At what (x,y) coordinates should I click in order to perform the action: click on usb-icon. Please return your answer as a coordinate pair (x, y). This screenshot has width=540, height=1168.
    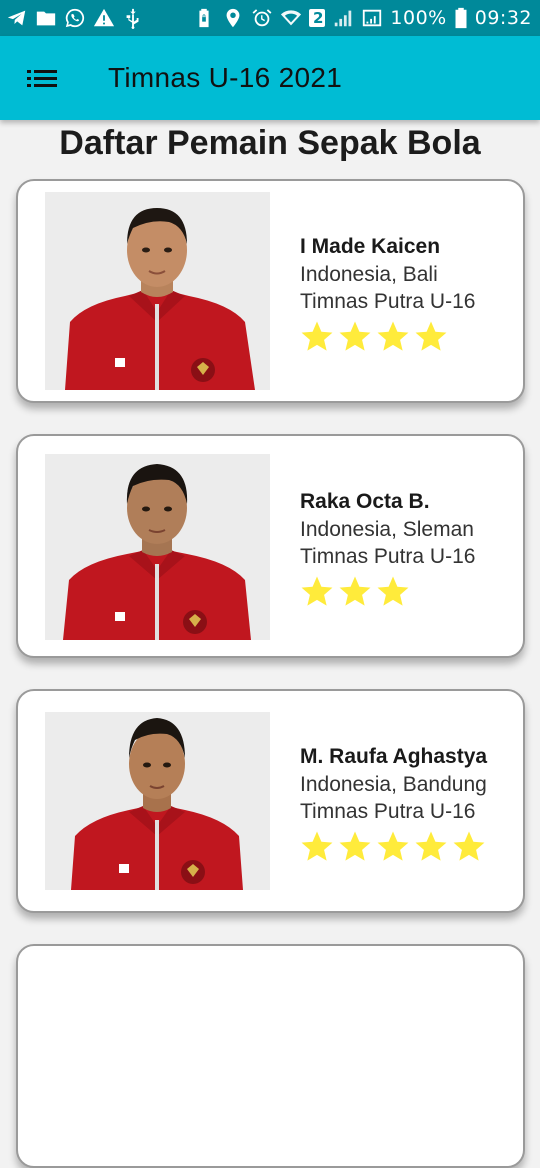
    Looking at the image, I should click on (133, 18).